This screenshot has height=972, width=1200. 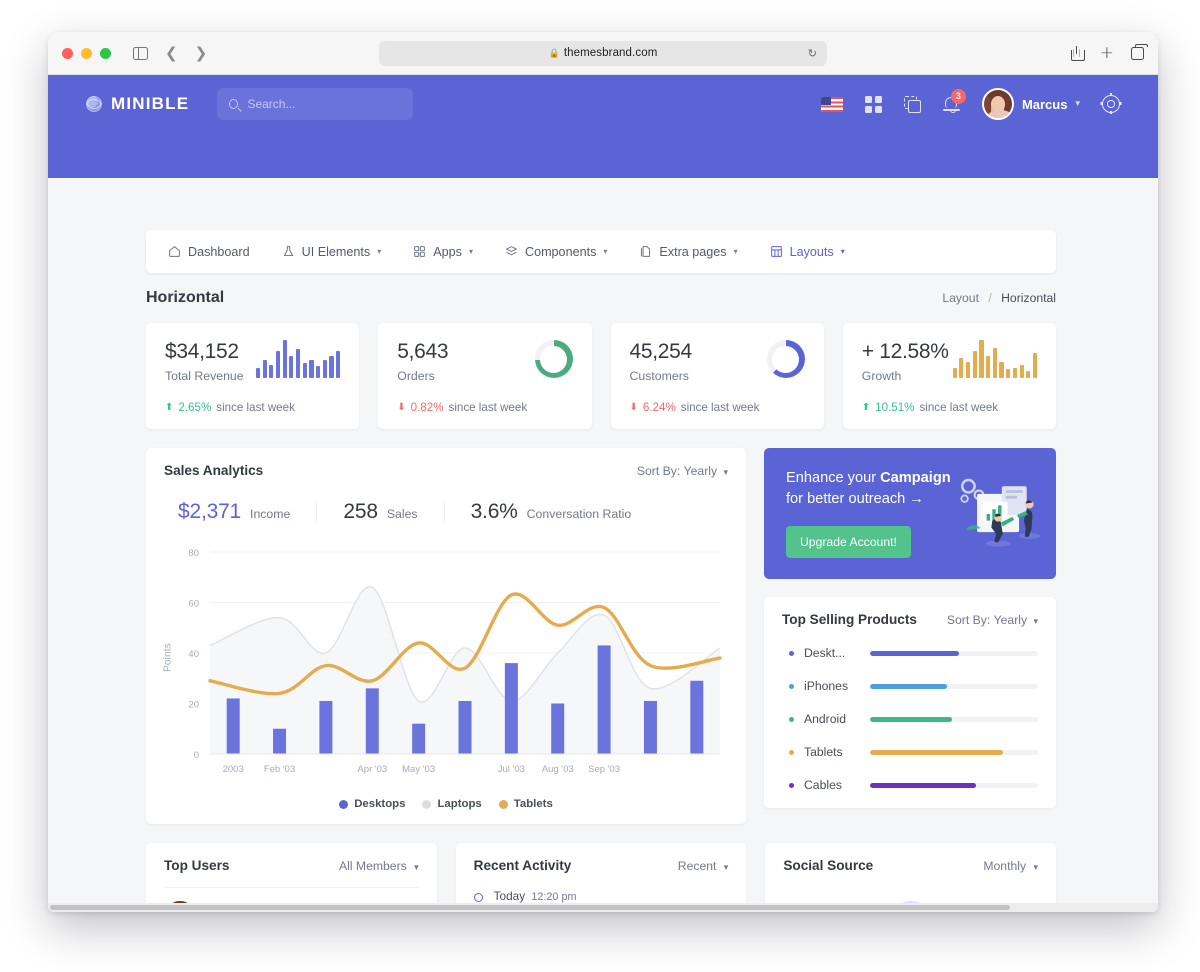 I want to click on y-axis-tick: 20, so click(x=193, y=705).